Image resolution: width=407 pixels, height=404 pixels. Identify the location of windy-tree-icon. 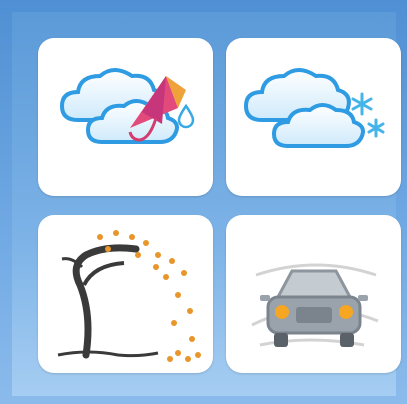
(129, 296).